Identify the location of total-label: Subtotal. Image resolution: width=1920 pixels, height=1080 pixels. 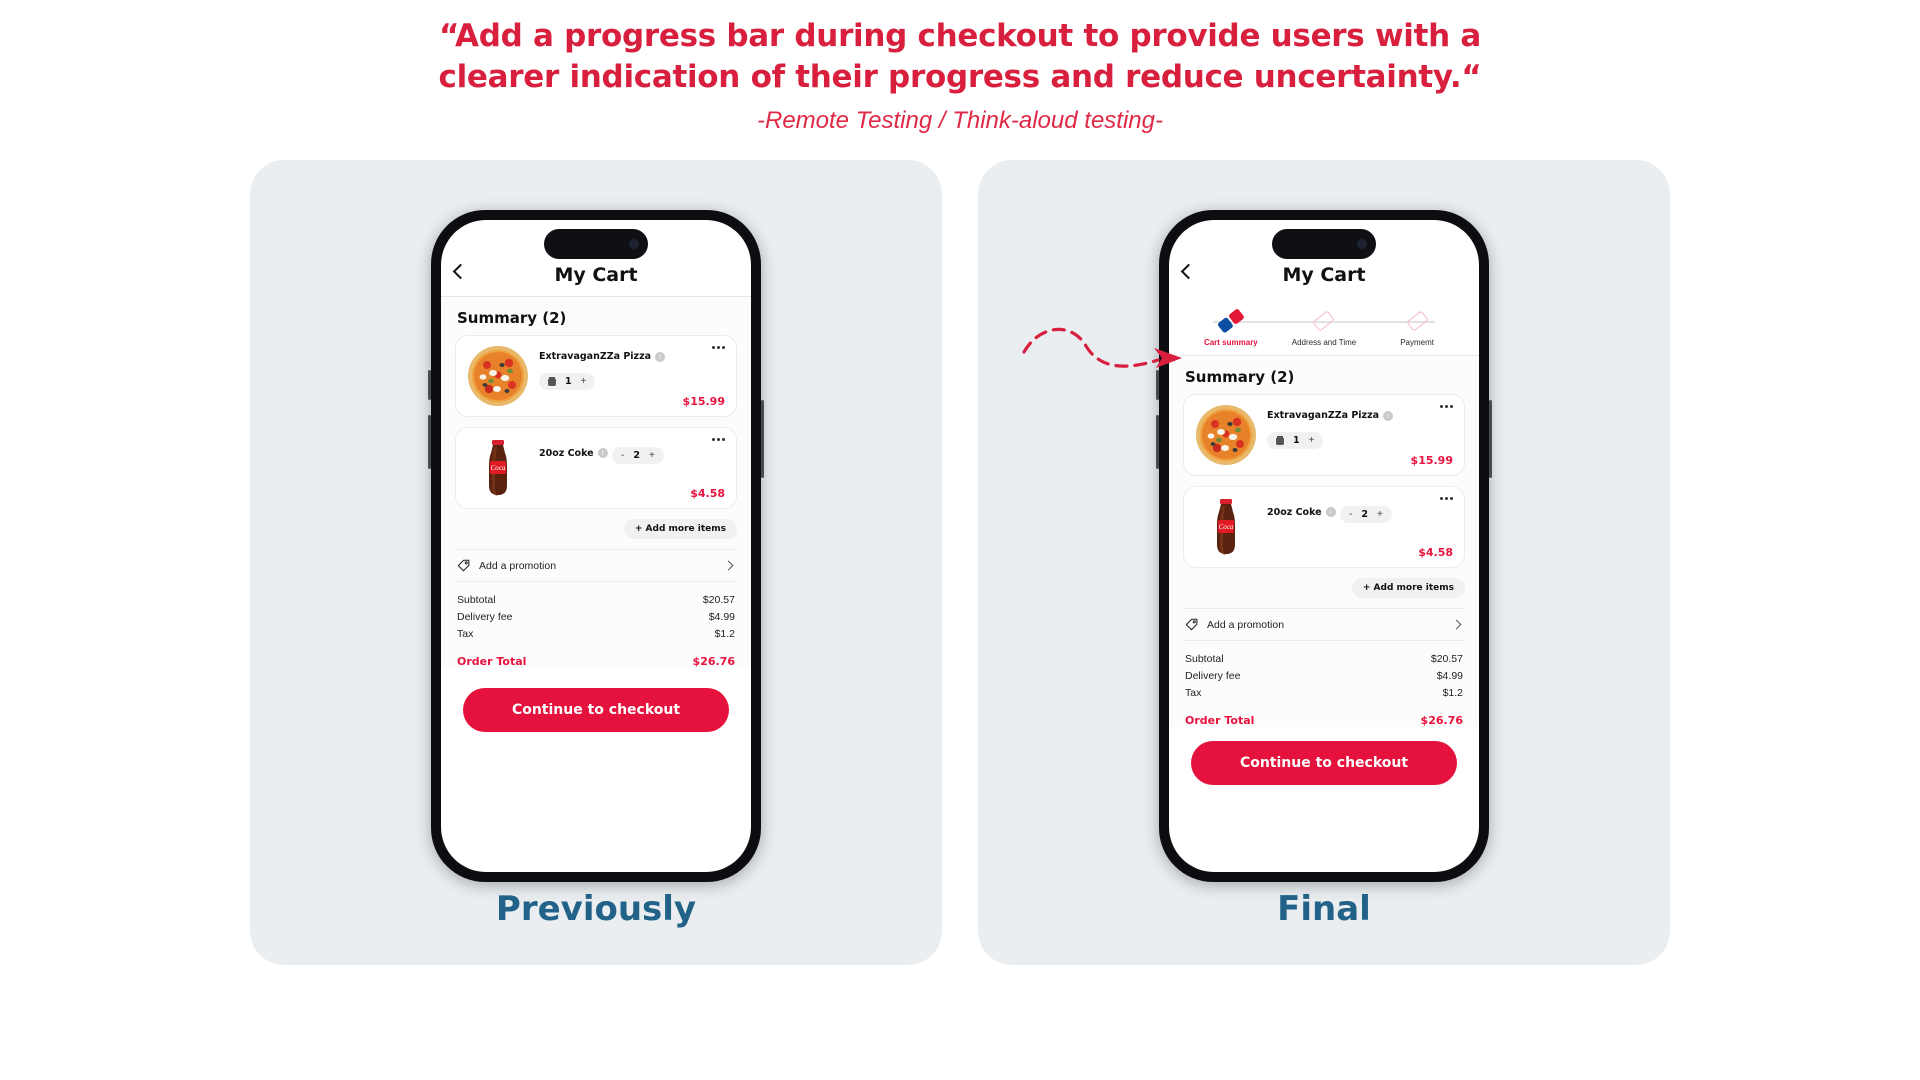
(476, 599).